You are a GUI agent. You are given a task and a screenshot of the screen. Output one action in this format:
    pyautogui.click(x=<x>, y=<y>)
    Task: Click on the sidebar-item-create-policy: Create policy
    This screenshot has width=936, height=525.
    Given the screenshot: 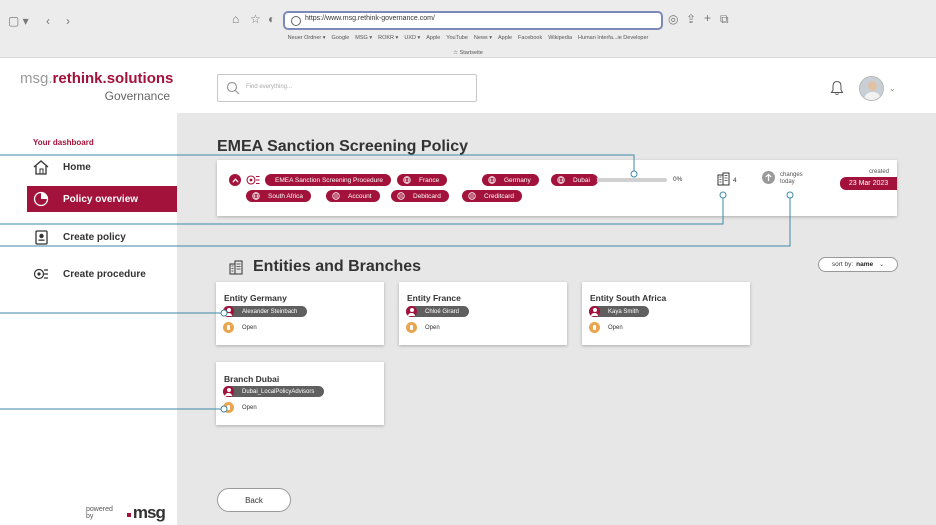 What is the action you would take?
    pyautogui.click(x=102, y=237)
    